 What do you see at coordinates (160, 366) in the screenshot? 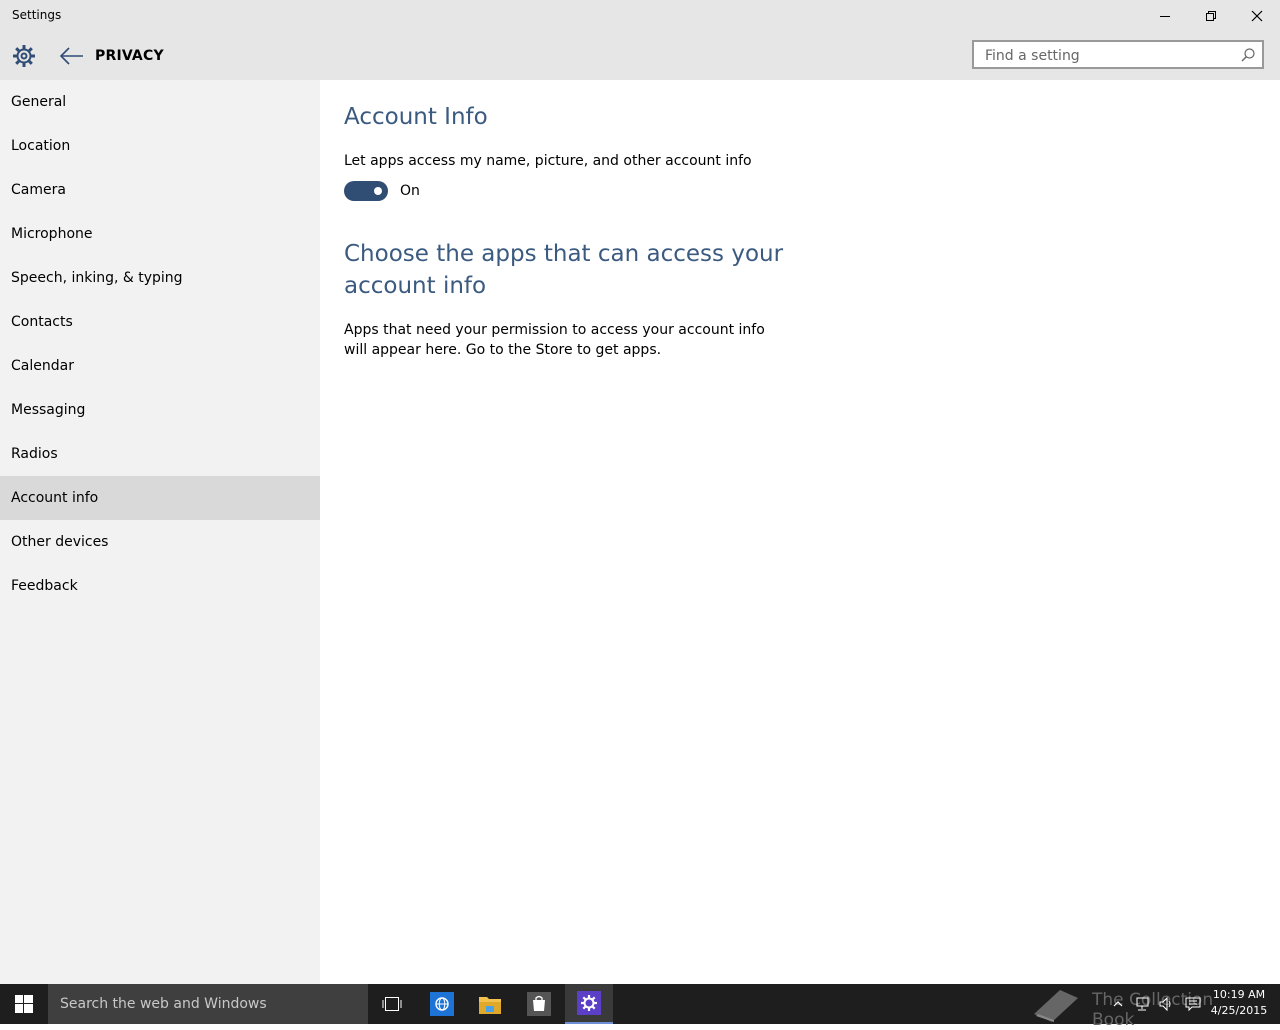
I see `sidebar-item-calendar: Calendar` at bounding box center [160, 366].